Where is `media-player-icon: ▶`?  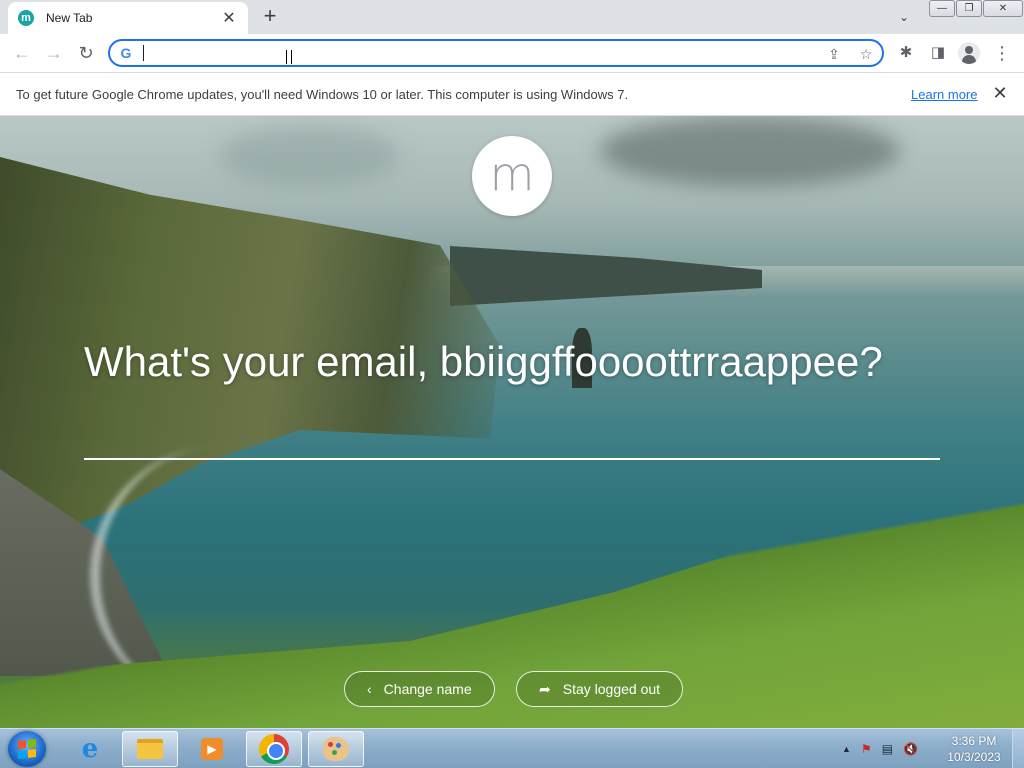
media-player-icon: ▶ is located at coordinates (212, 749).